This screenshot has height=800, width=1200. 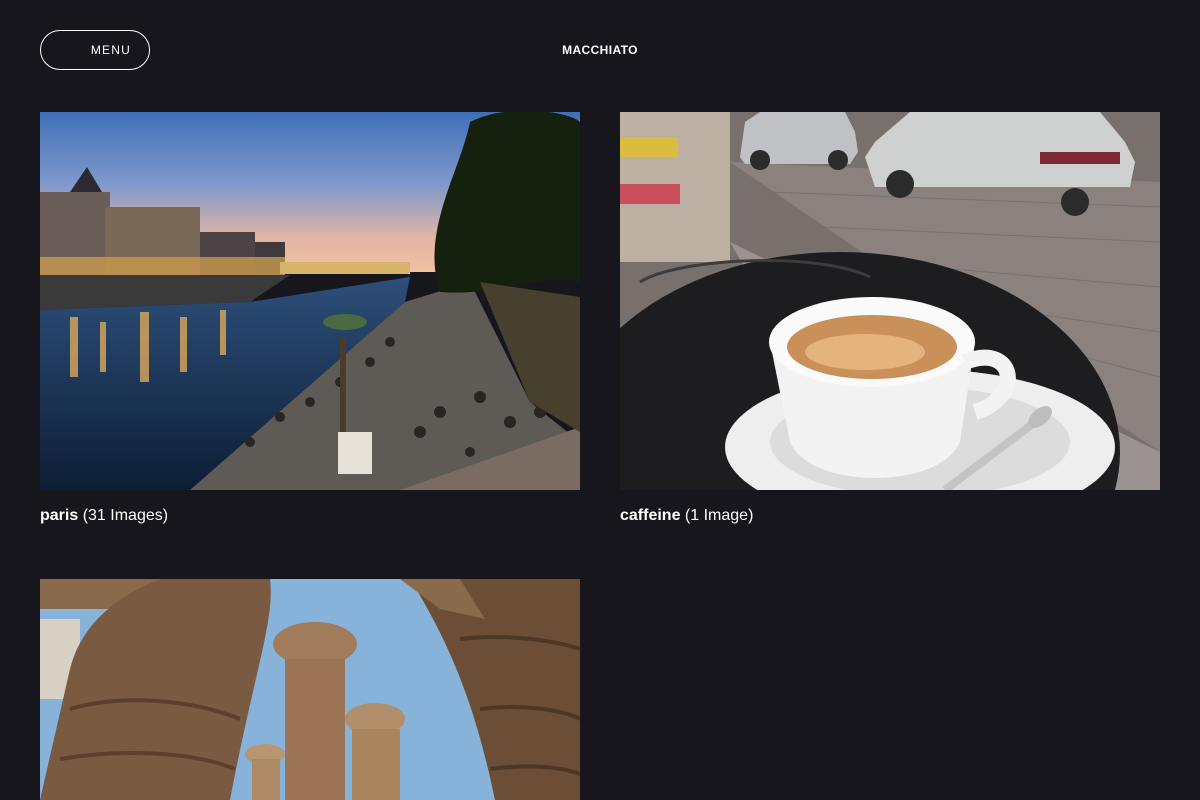 I want to click on album-image-count: (31 Images), so click(x=125, y=515).